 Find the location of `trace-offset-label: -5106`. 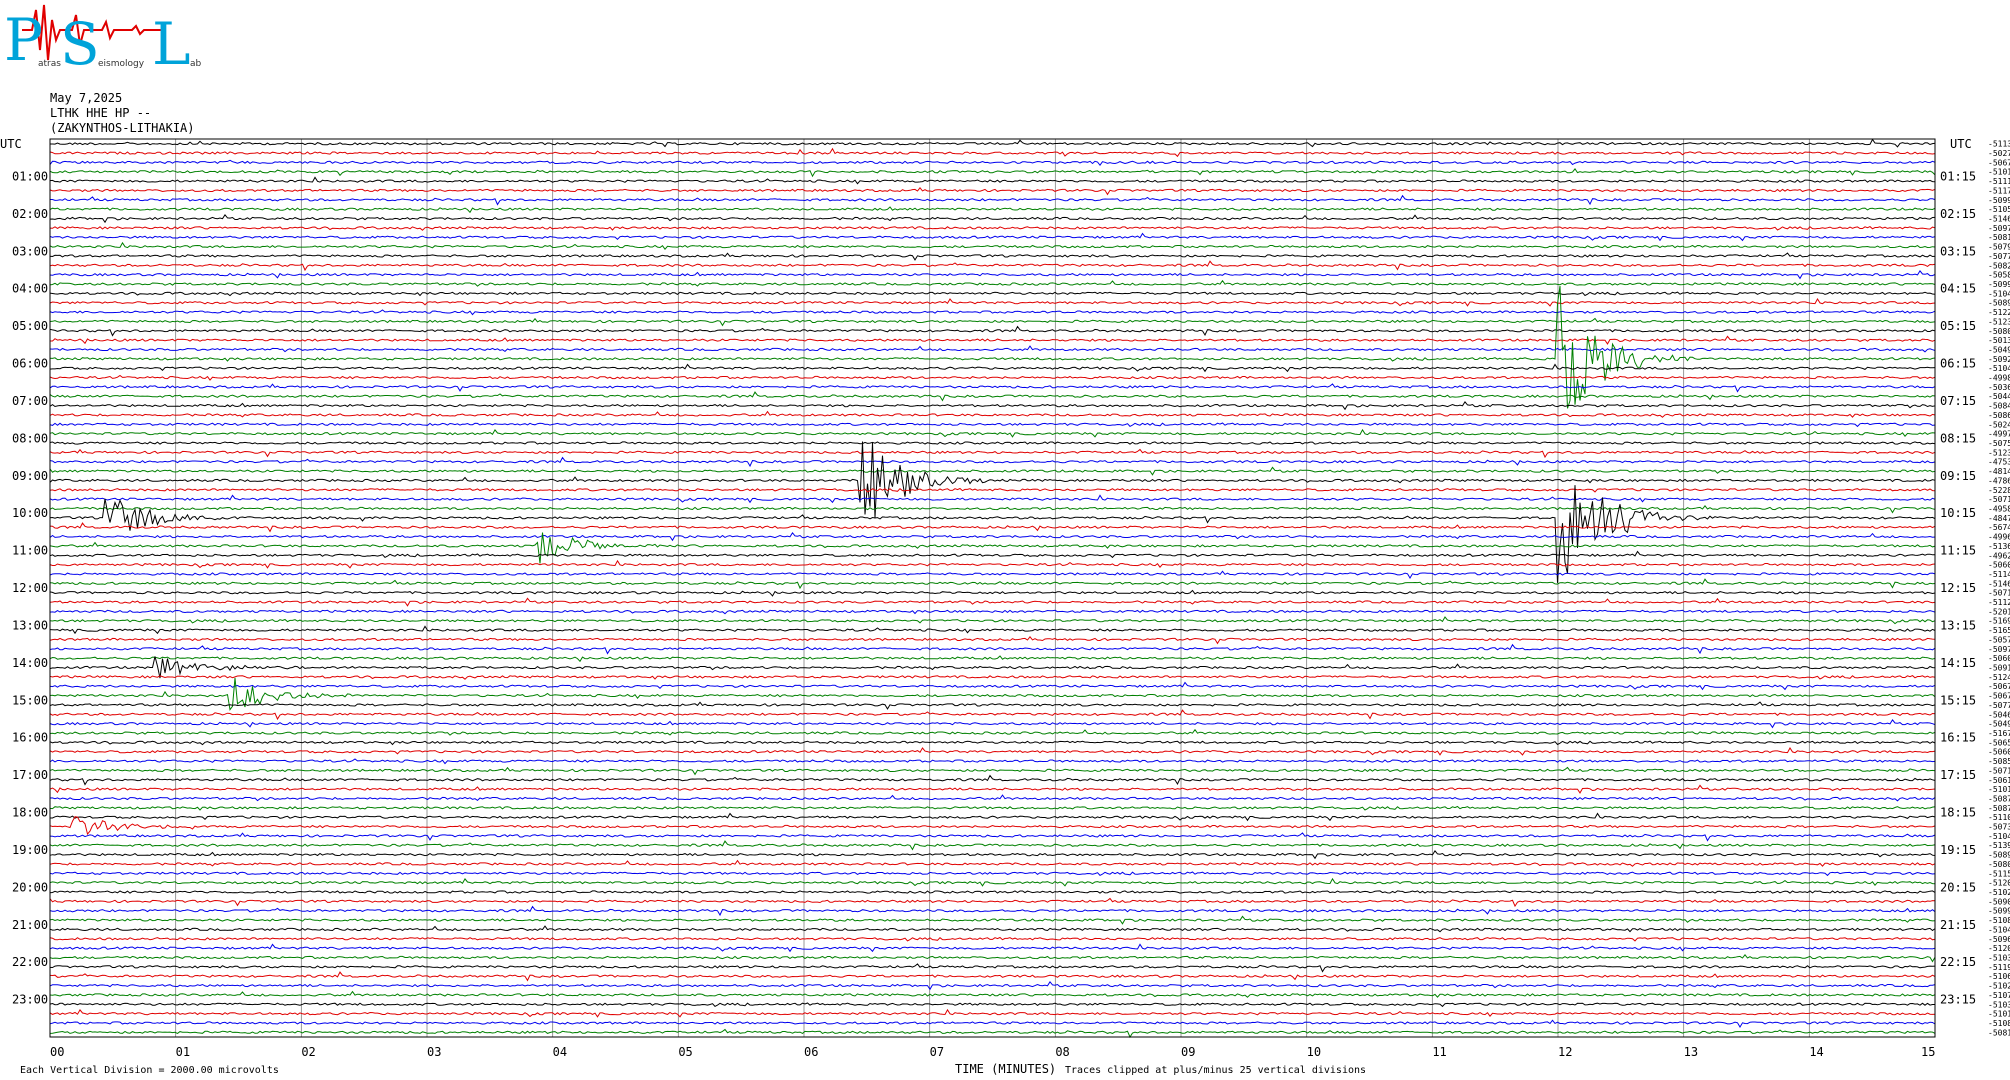

trace-offset-label: -5106 is located at coordinates (1999, 976).